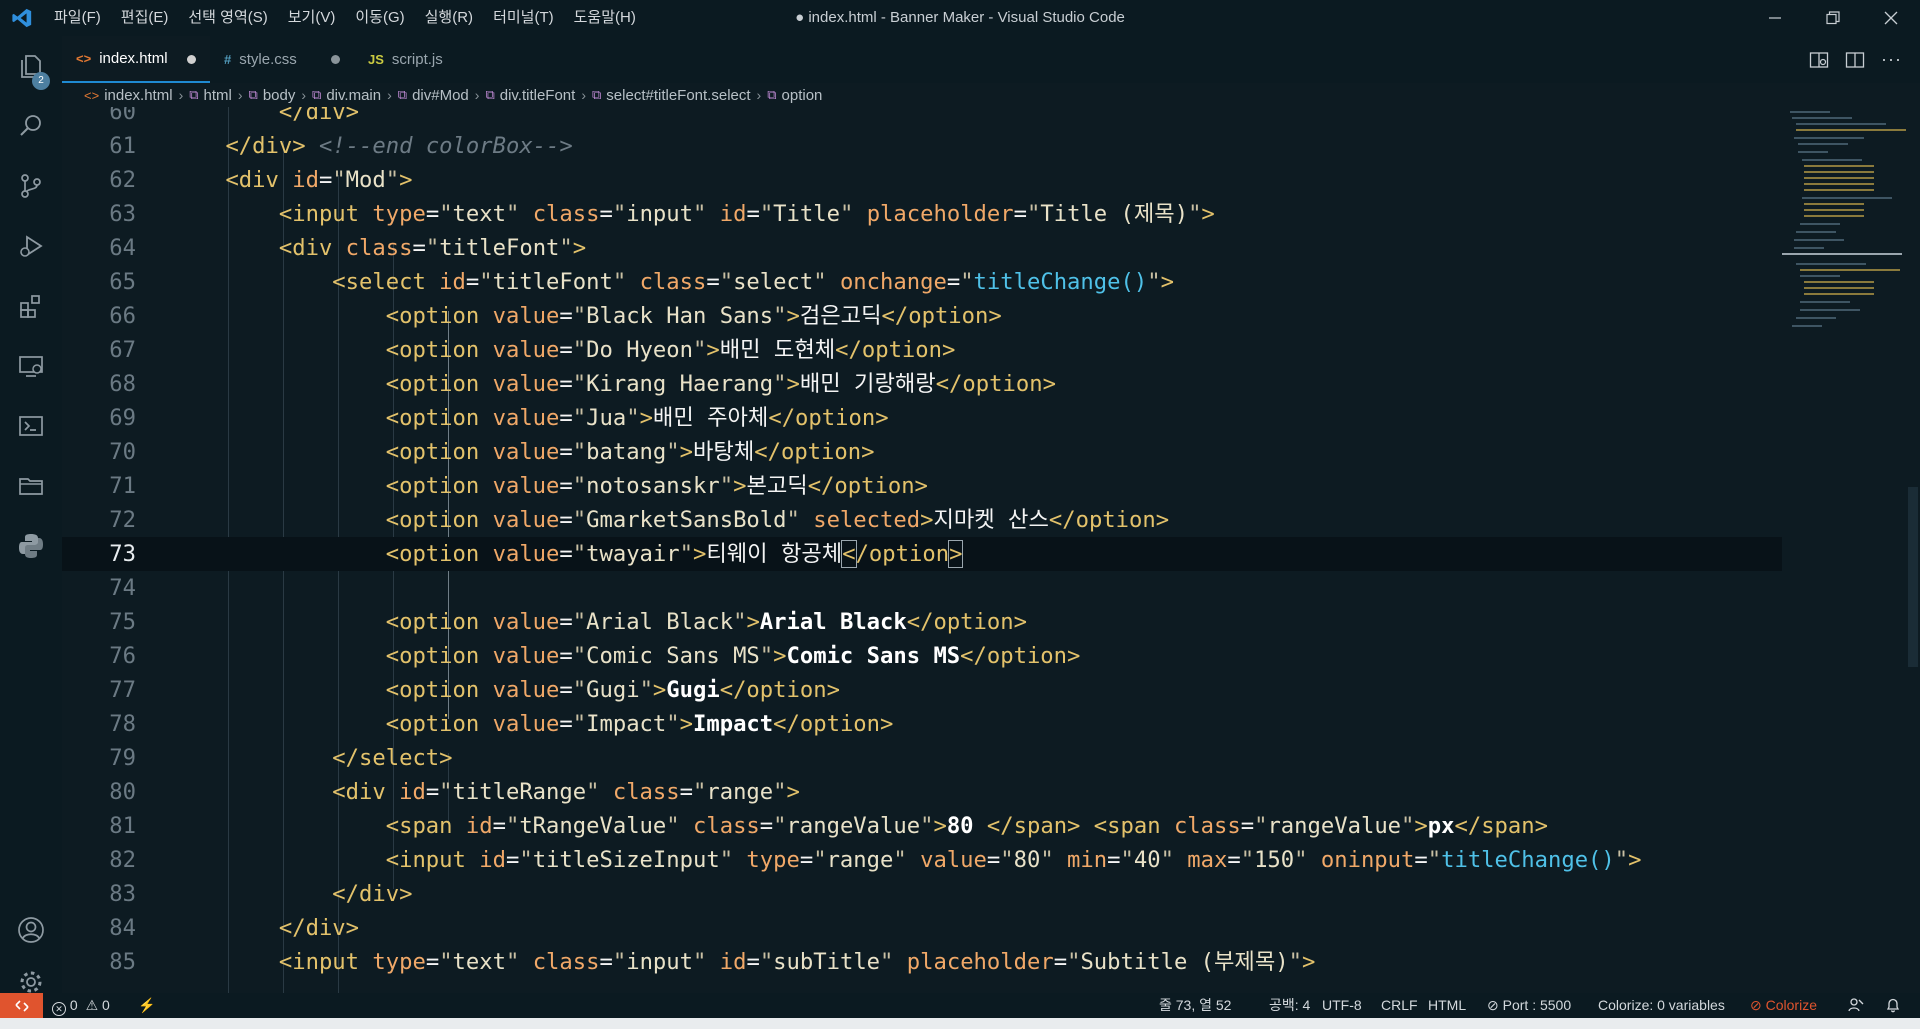 This screenshot has width=1920, height=1029. I want to click on vertical-scrollbar, so click(1913, 550).